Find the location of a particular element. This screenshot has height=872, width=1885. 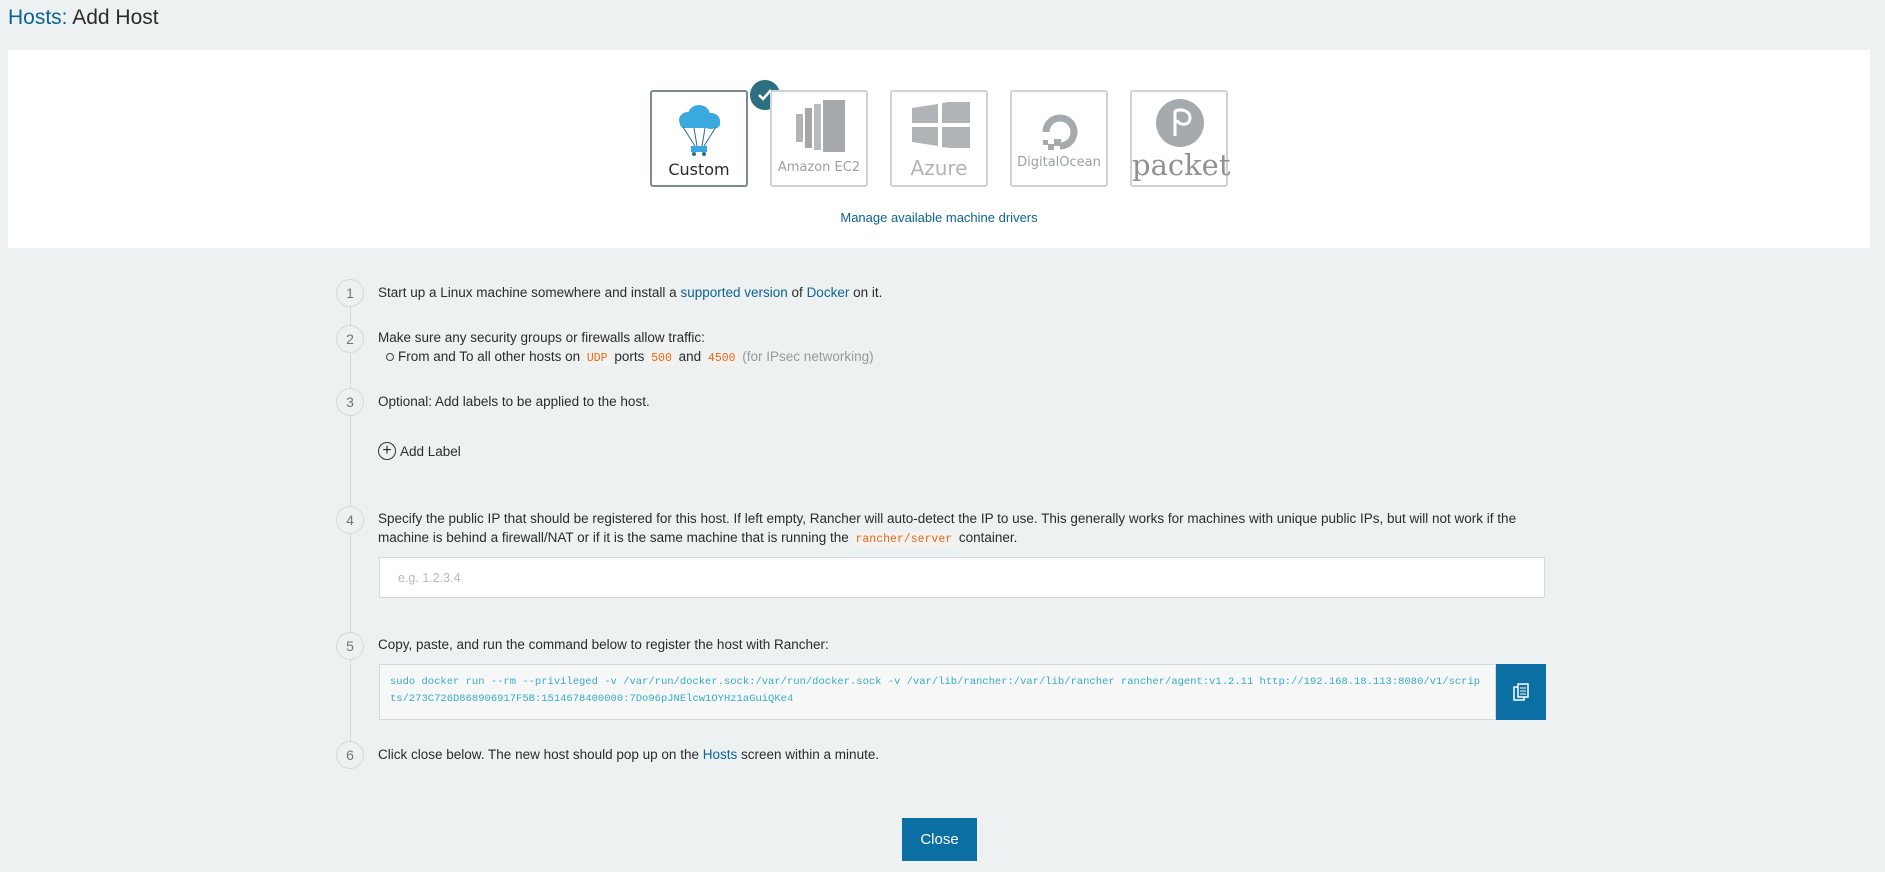

driver-azure-label: Azure is located at coordinates (939, 168).